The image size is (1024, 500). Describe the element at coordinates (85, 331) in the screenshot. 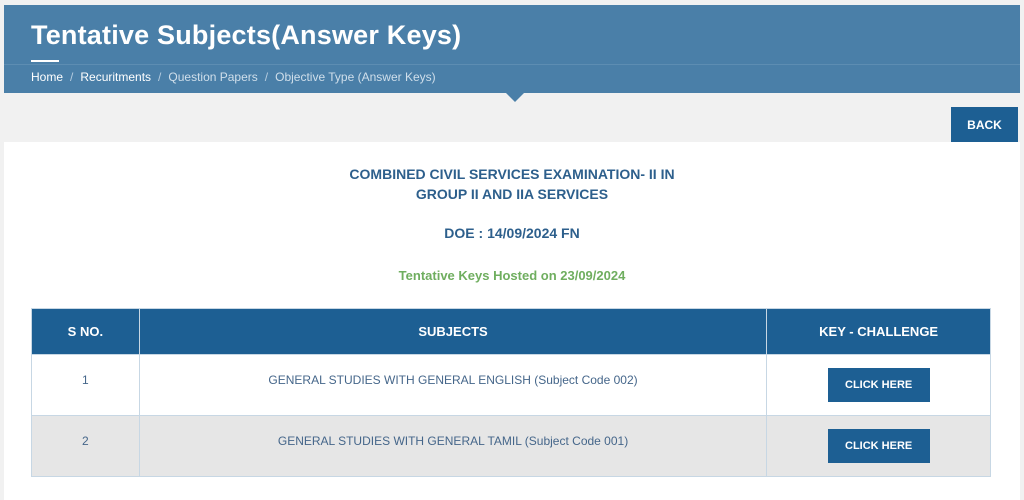

I see `header-sno: S NO.` at that location.